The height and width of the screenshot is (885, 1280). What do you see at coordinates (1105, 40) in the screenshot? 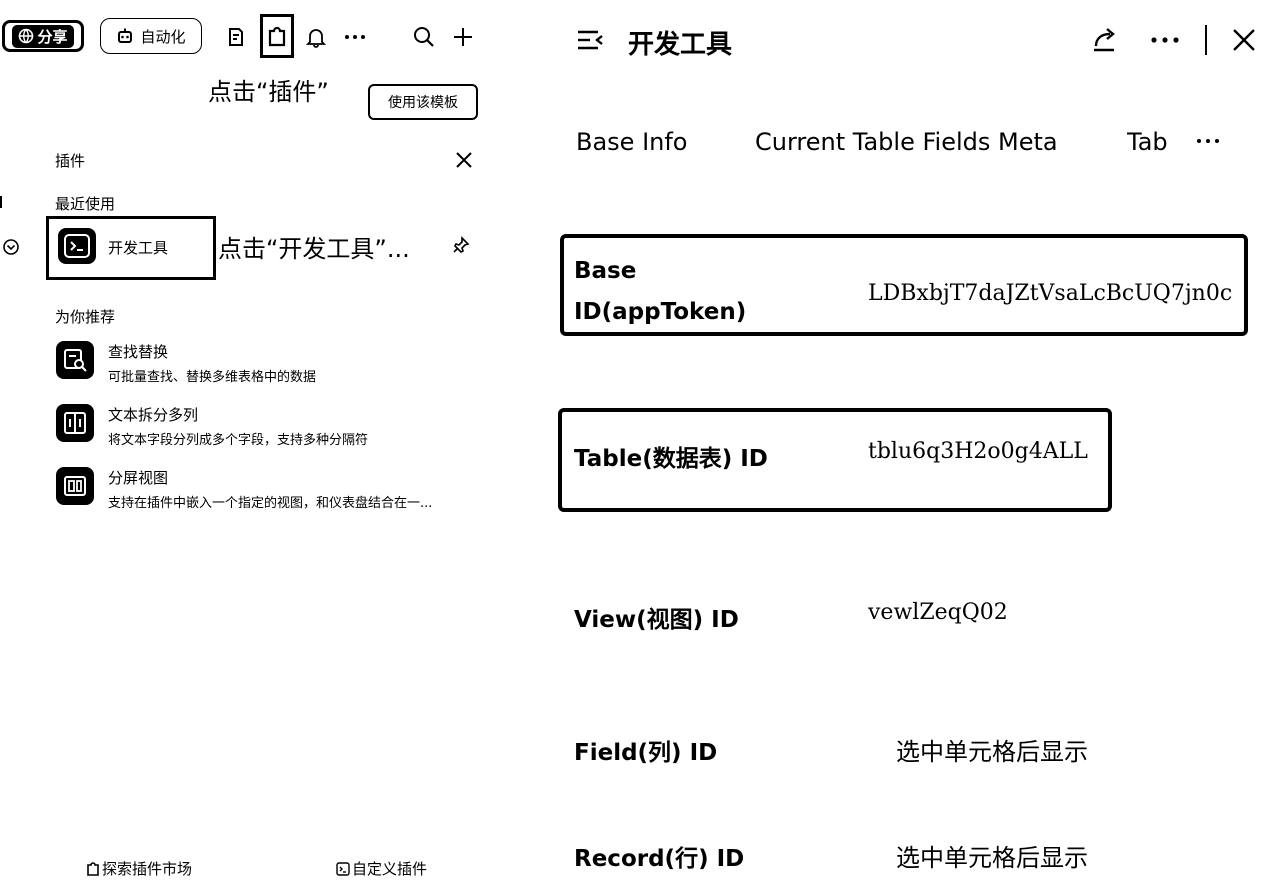
I see `share-out-icon` at bounding box center [1105, 40].